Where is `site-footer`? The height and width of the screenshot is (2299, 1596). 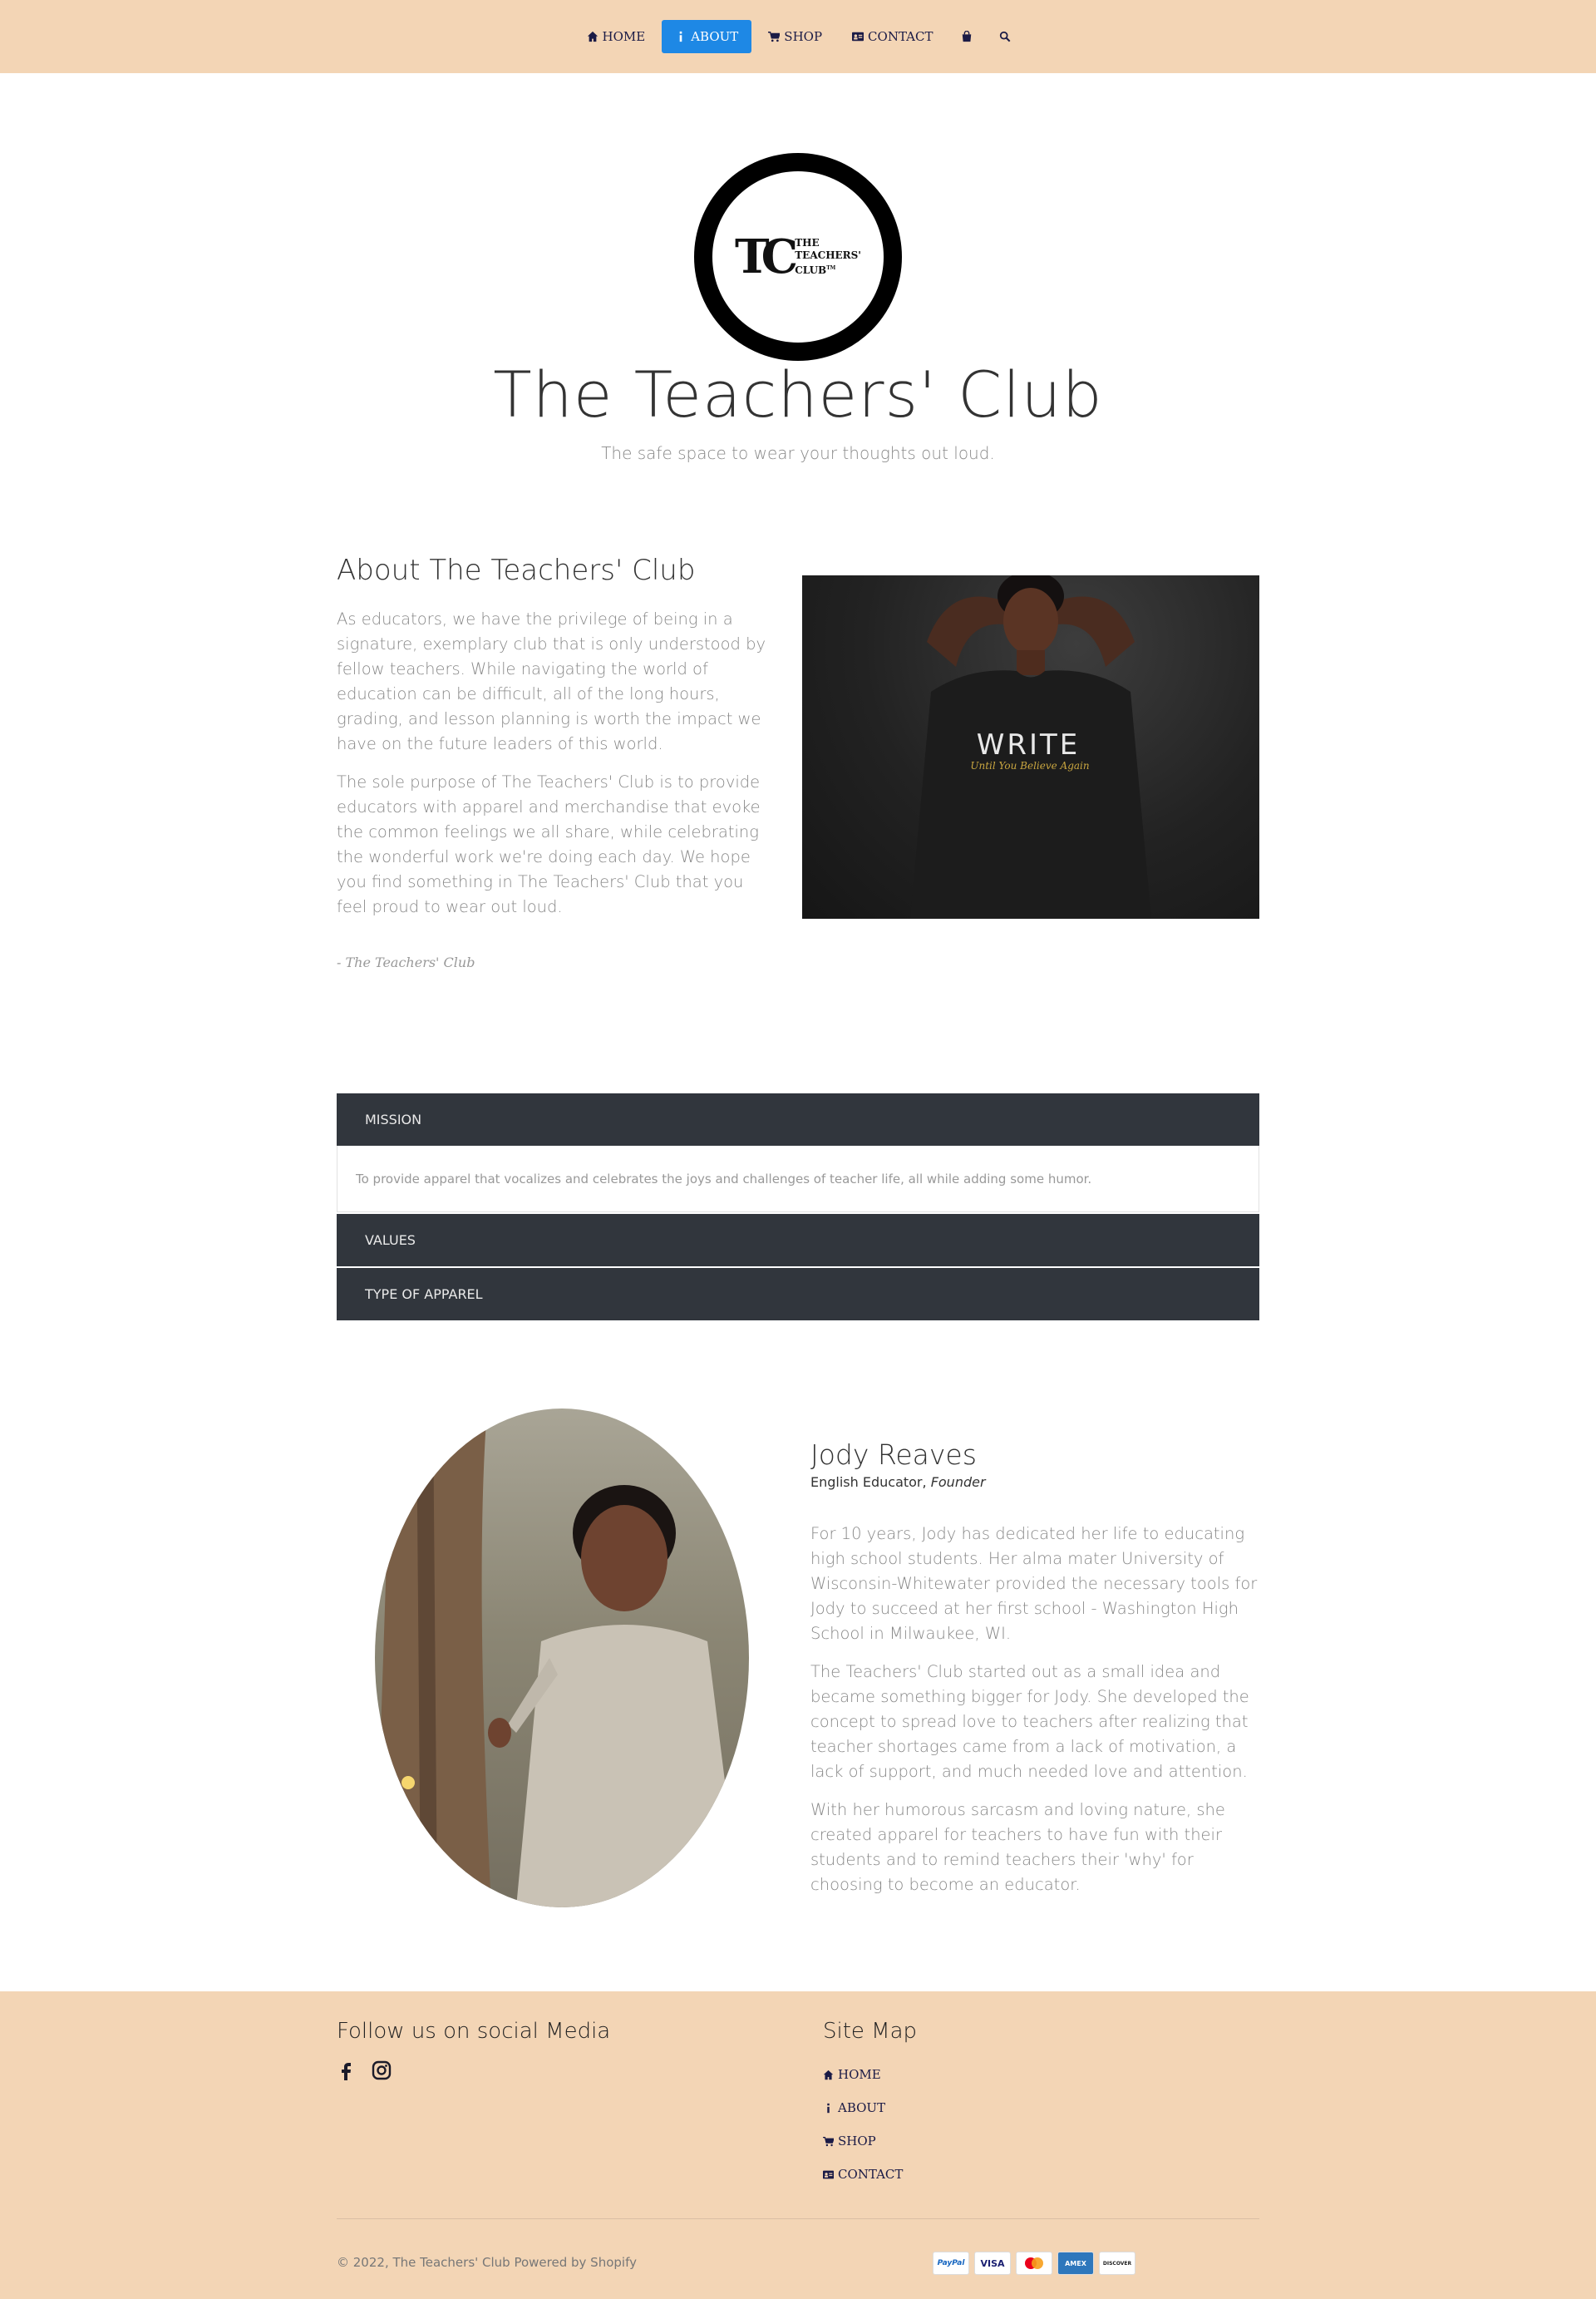
site-footer is located at coordinates (798, 2145).